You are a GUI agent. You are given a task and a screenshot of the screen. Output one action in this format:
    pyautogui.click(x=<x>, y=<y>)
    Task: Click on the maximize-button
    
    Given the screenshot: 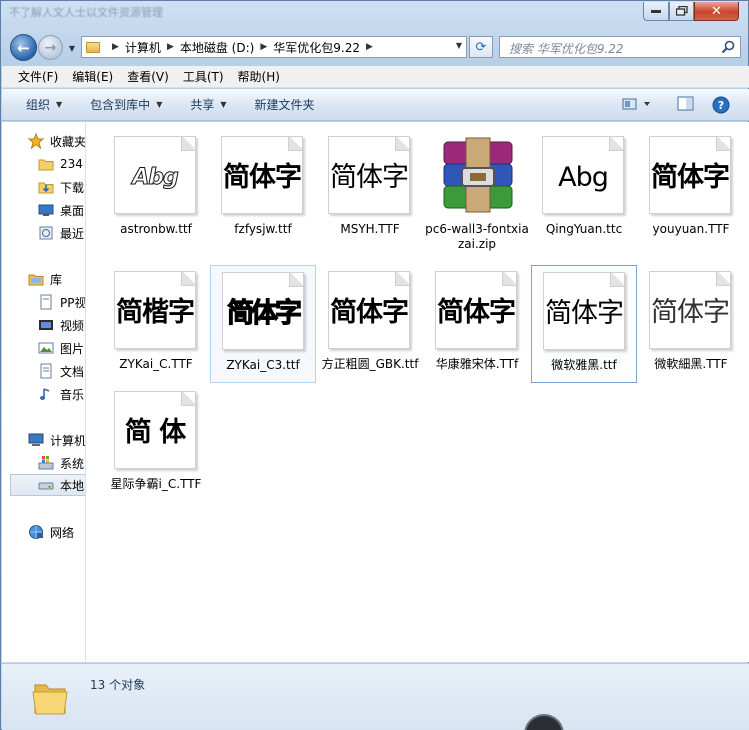 What is the action you would take?
    pyautogui.click(x=681, y=11)
    